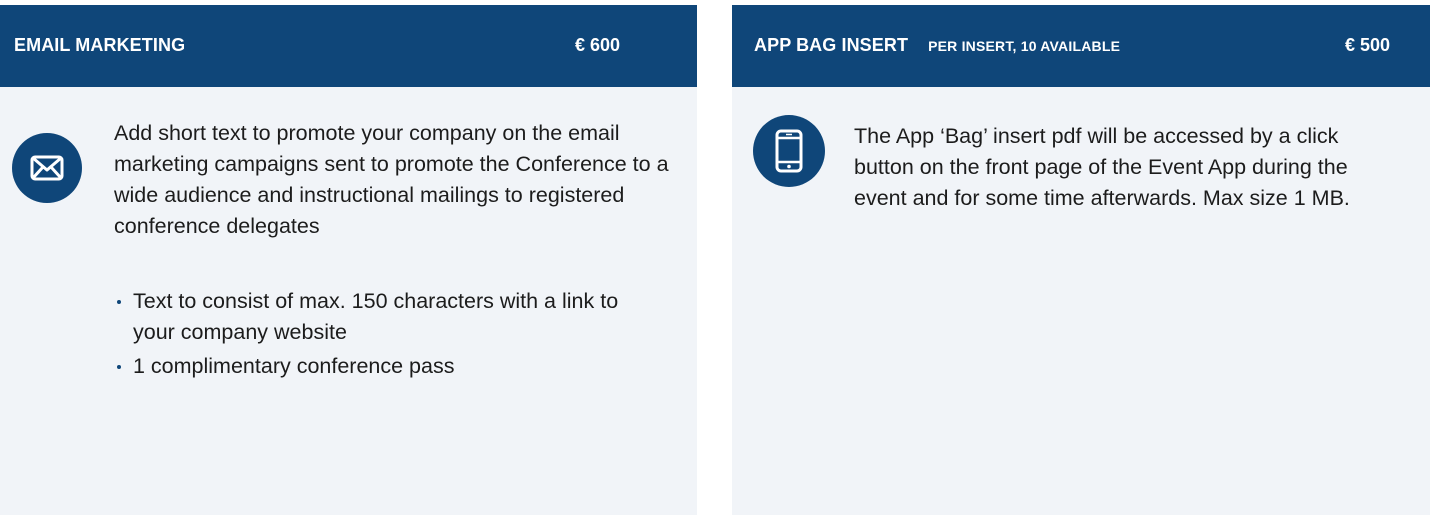  What do you see at coordinates (384, 366) in the screenshot?
I see `list-item: 1 complimentary conference pass` at bounding box center [384, 366].